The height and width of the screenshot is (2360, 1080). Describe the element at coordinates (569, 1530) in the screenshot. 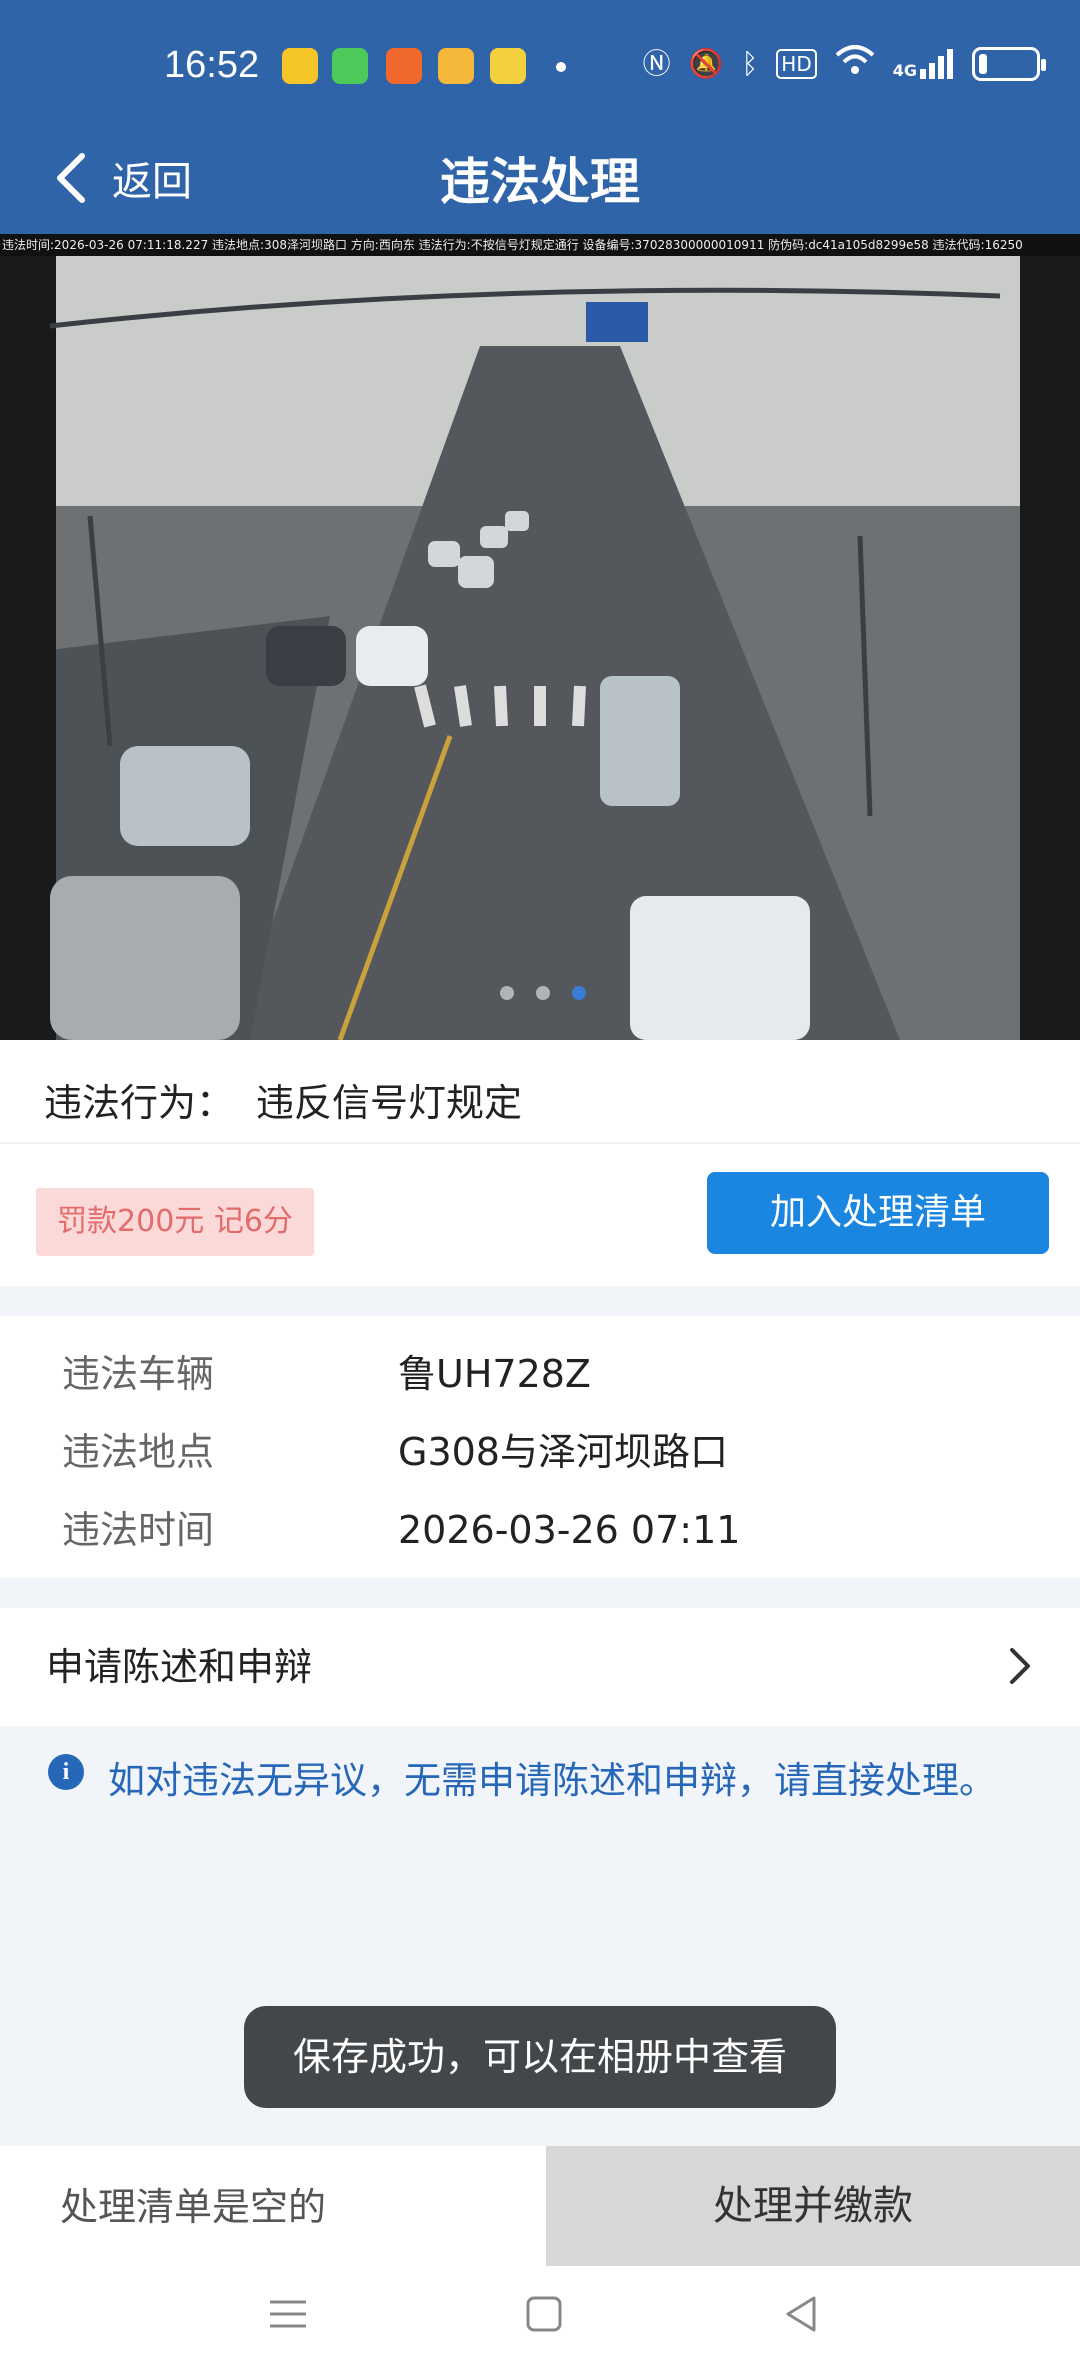

I see `detail-value: 2026-03-26 07:11` at that location.